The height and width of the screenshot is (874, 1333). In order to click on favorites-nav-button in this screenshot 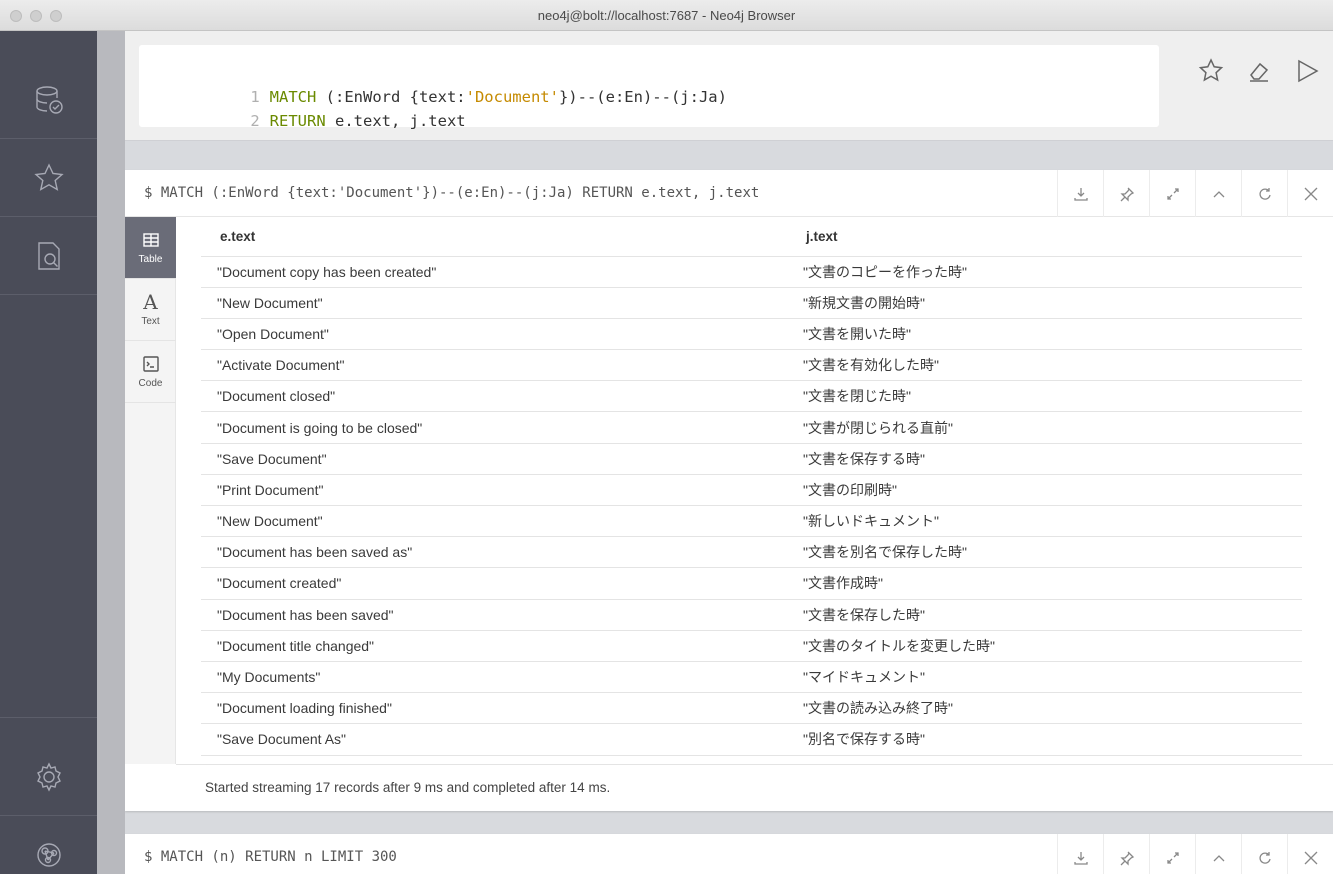, I will do `click(48, 178)`.